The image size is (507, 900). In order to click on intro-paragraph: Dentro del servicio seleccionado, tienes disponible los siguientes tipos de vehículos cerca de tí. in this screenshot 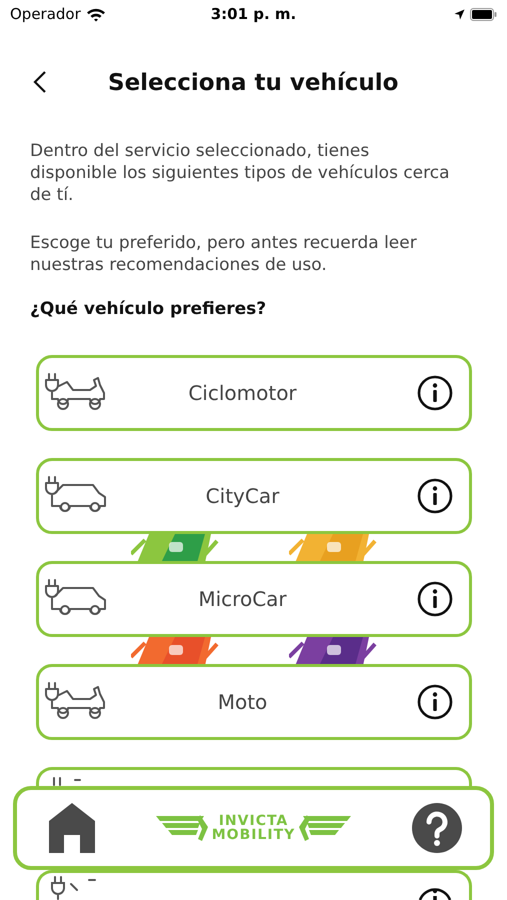, I will do `click(240, 173)`.